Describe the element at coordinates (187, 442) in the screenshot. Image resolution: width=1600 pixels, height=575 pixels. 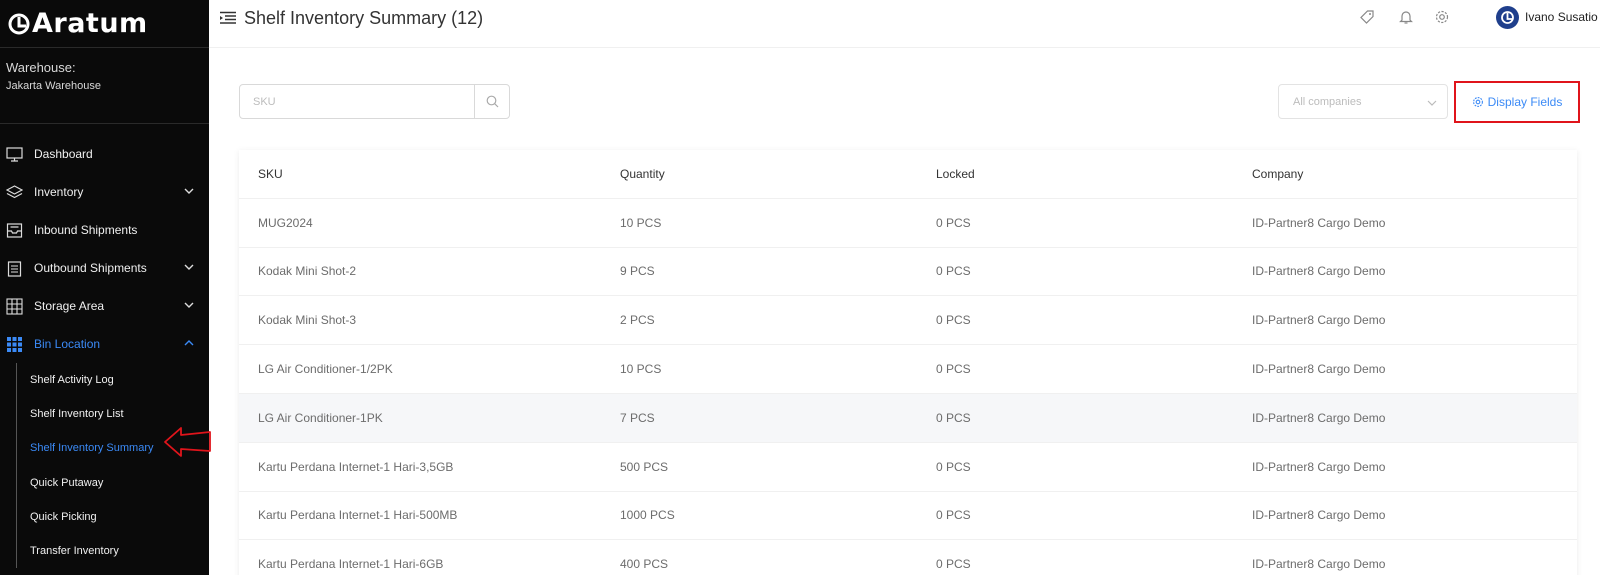
I see `annotation-arrow` at that location.